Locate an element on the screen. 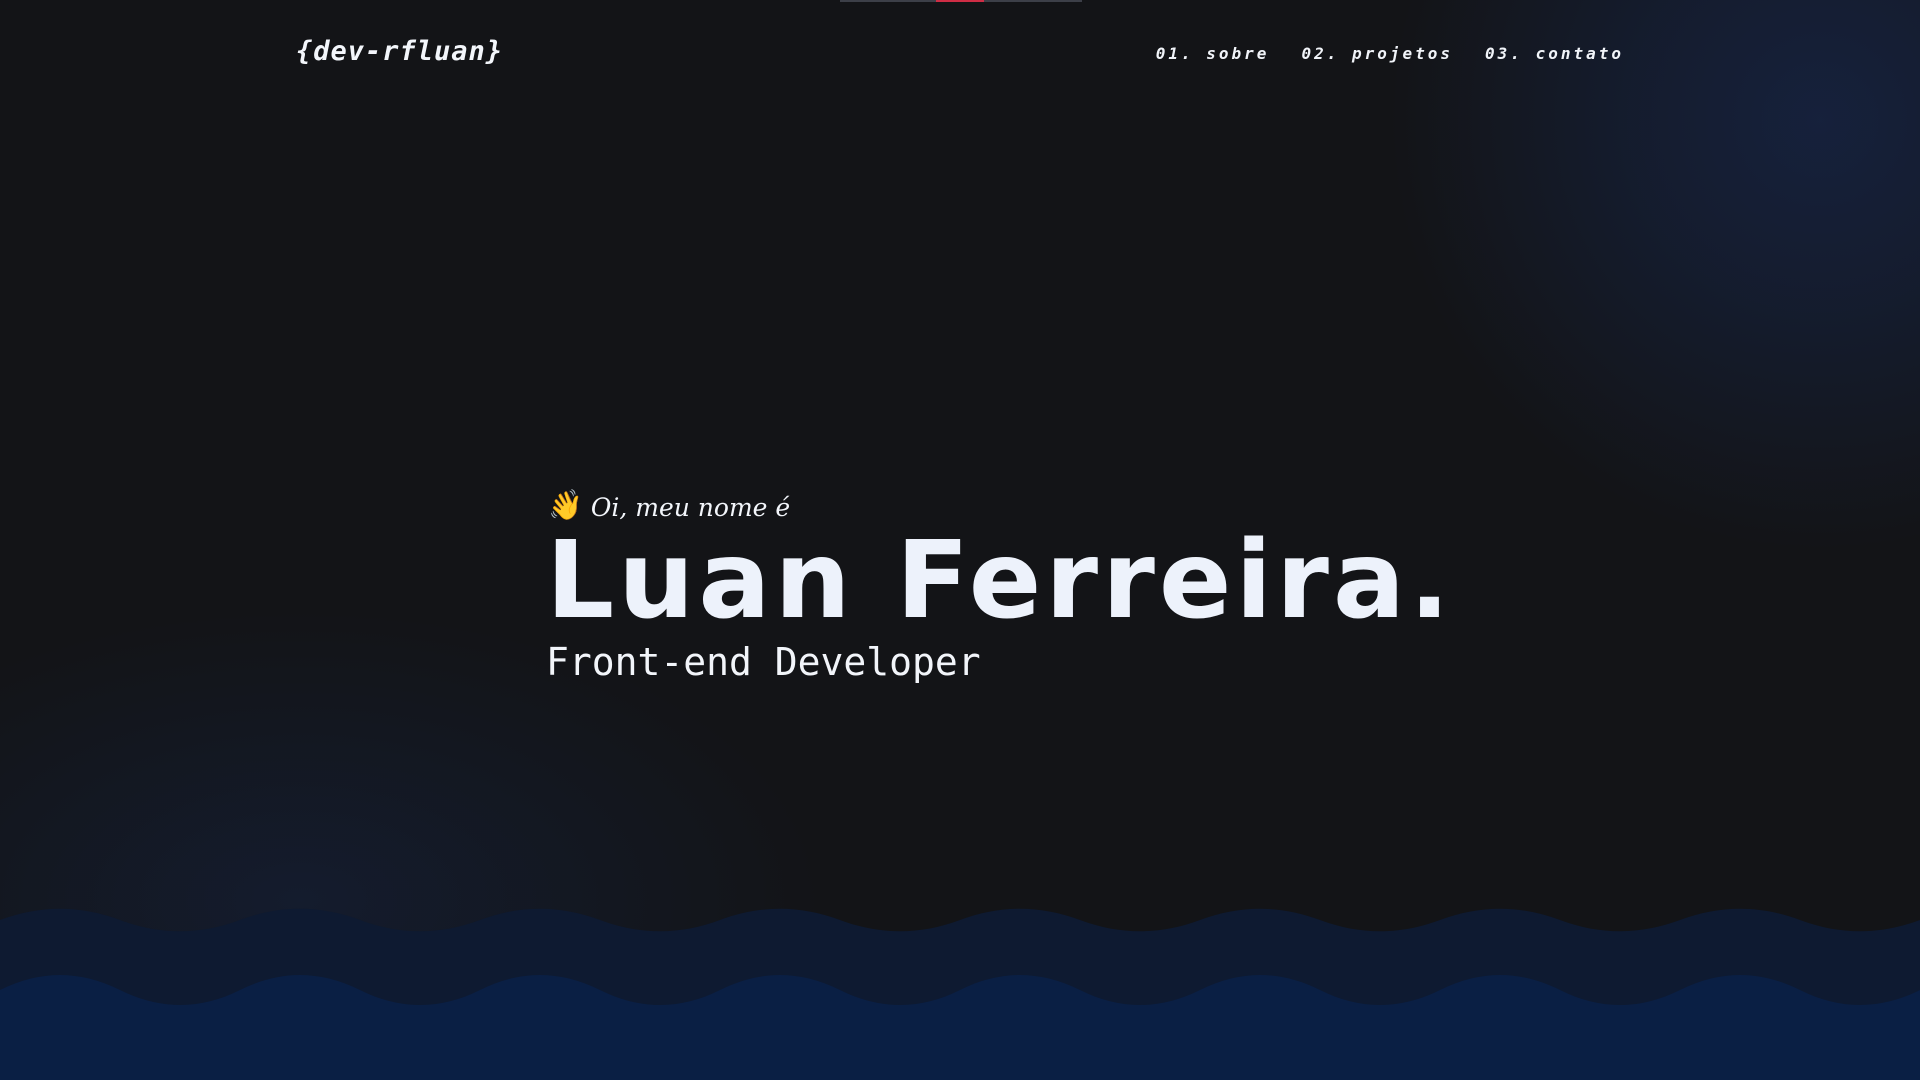 The height and width of the screenshot is (1080, 1920). site-logo: {dev-rfluan} is located at coordinates (399, 51).